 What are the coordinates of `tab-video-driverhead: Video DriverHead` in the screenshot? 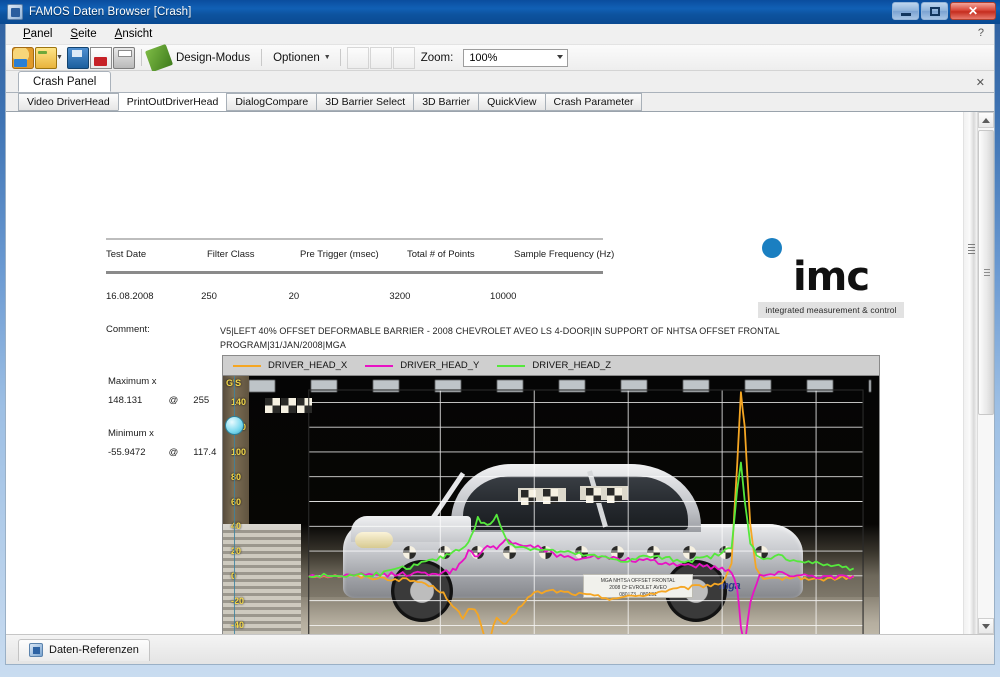 It's located at (68, 102).